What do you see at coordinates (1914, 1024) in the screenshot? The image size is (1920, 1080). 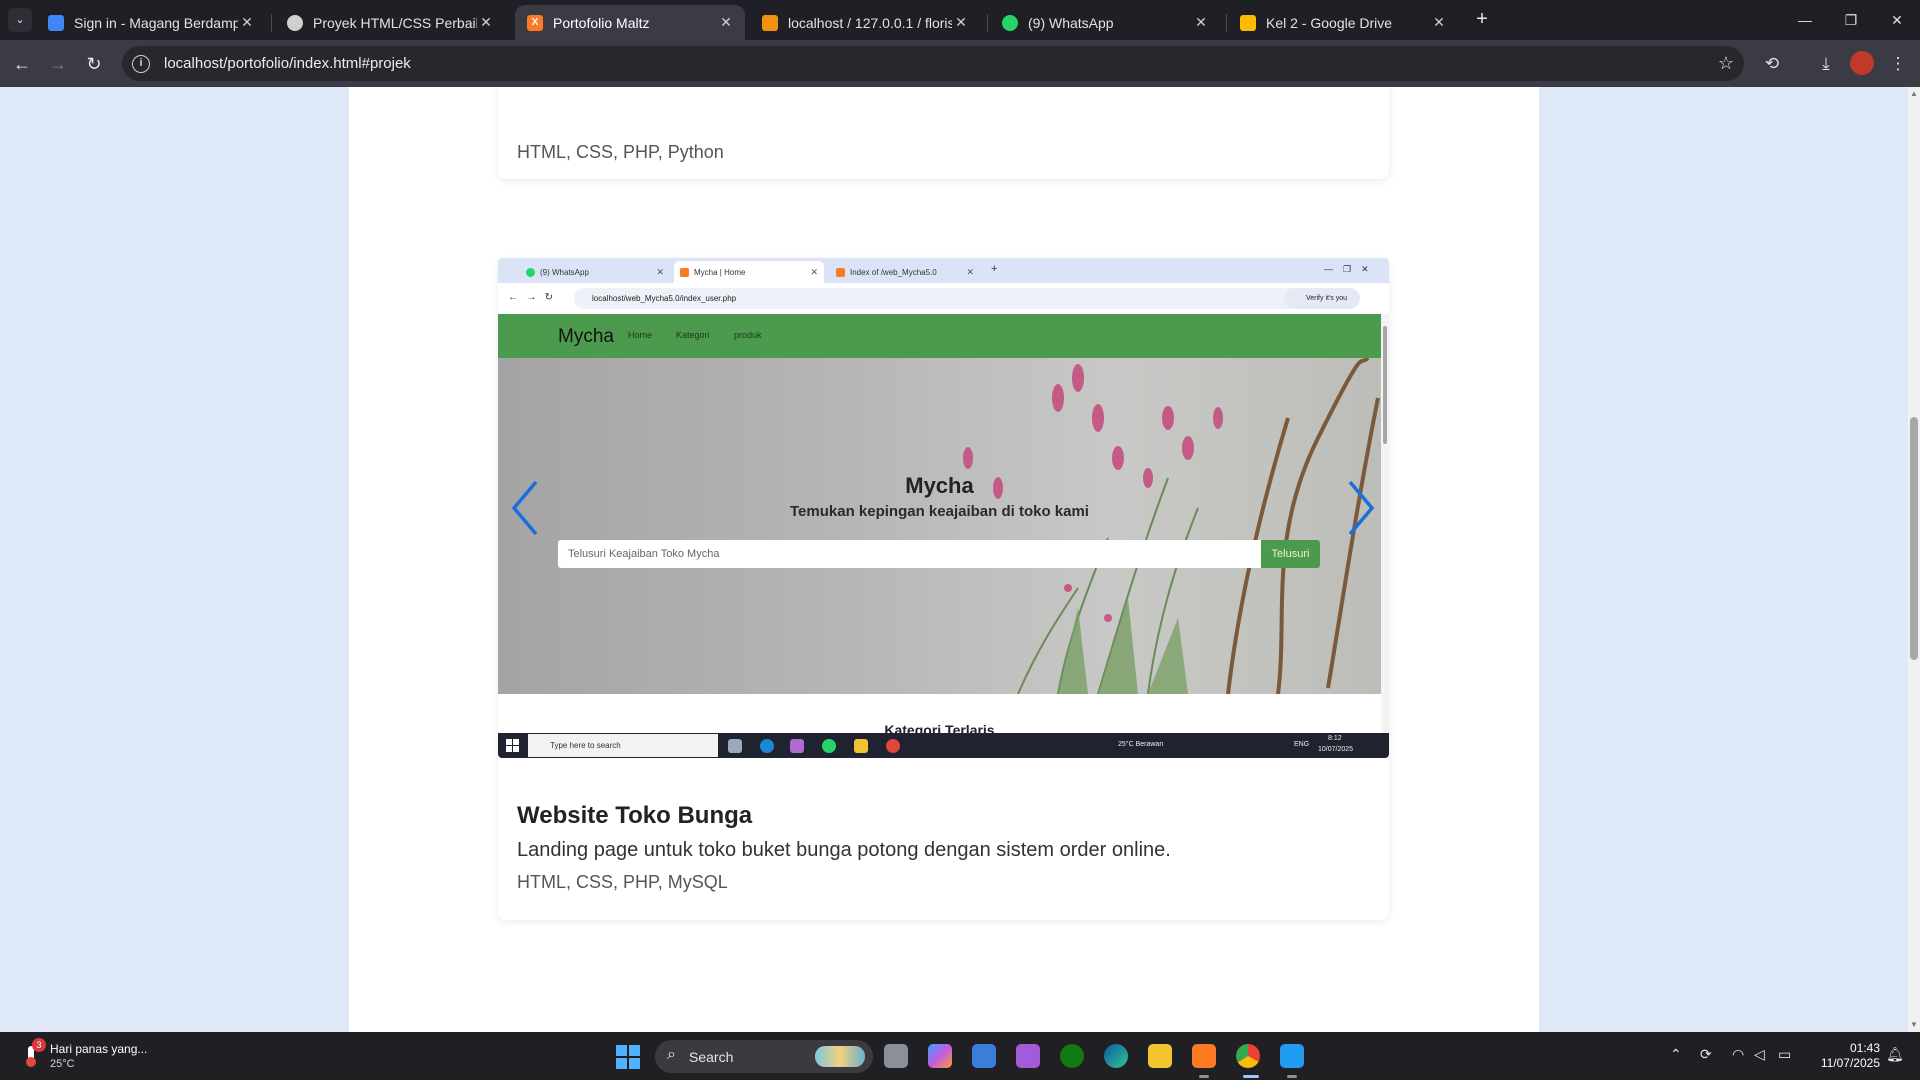 I see `scroll-down-icon: ▼` at bounding box center [1914, 1024].